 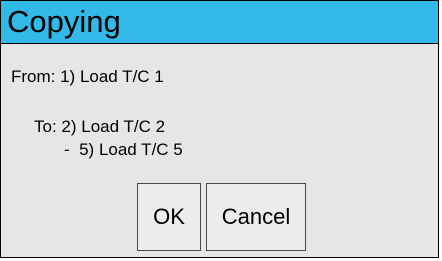 What do you see at coordinates (87, 76) in the screenshot?
I see `copy-from-text: From: 1) Load T/C 1` at bounding box center [87, 76].